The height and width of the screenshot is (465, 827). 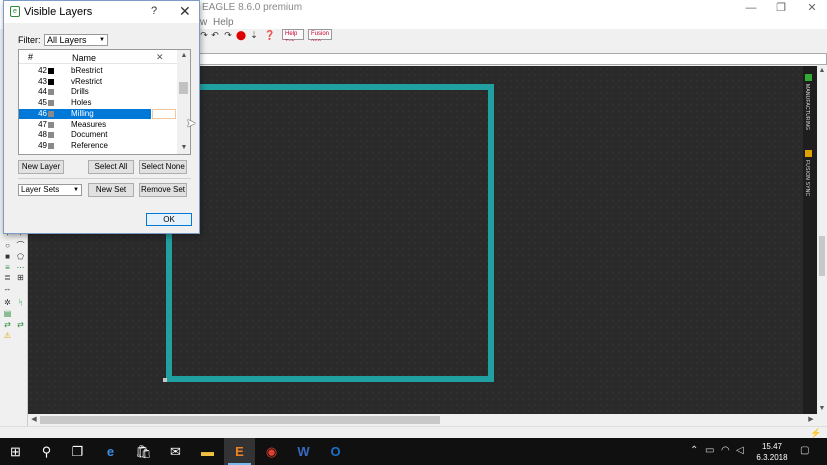 What do you see at coordinates (183, 102) in the screenshot?
I see `layer-list-scrollbar: ▲ ▼` at bounding box center [183, 102].